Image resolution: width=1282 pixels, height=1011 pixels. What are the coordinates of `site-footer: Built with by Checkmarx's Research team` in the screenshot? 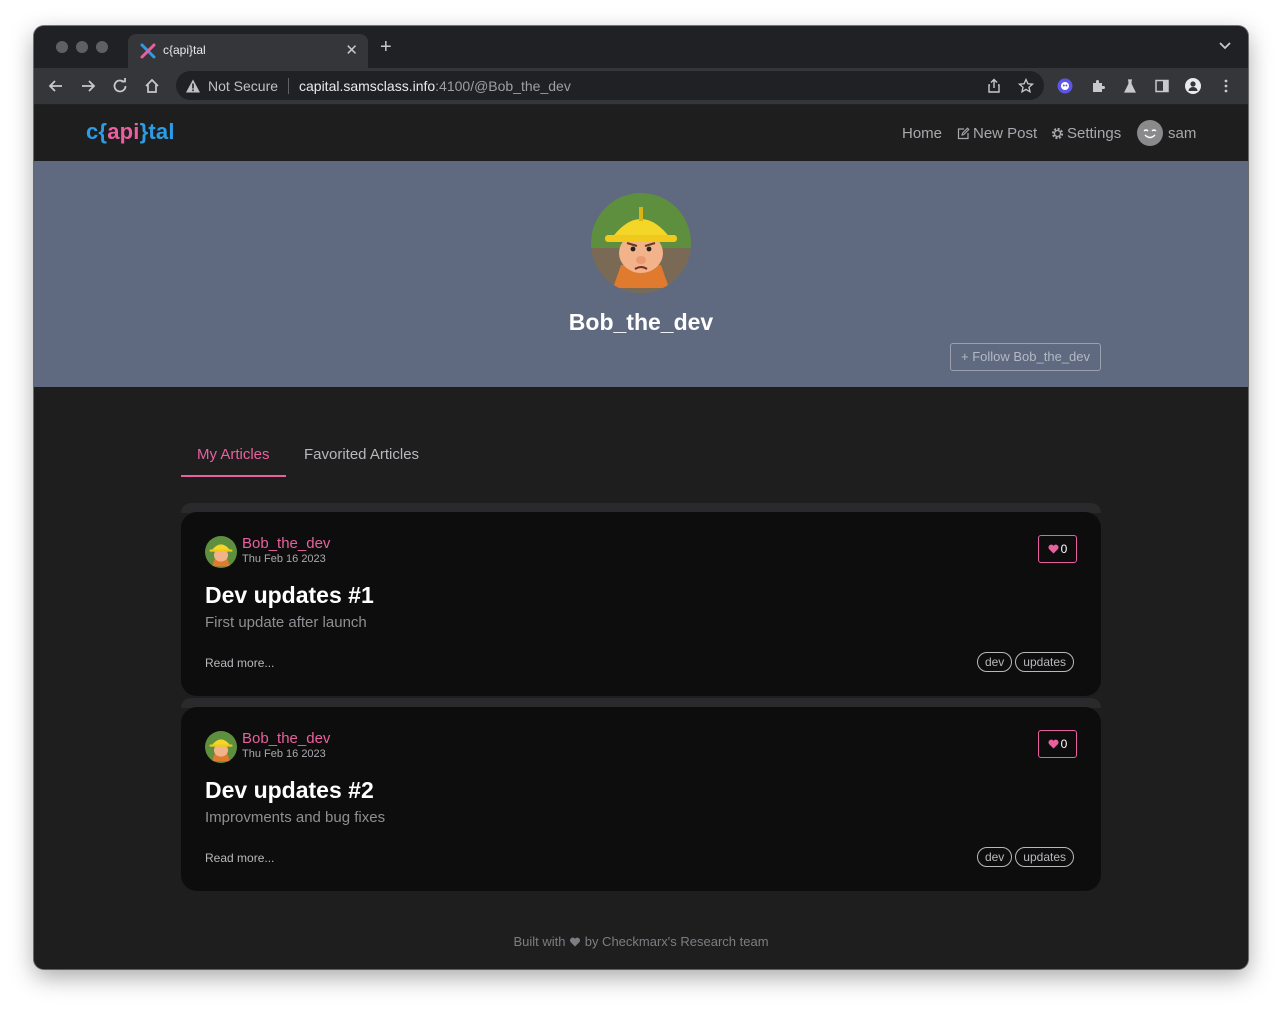 It's located at (641, 941).